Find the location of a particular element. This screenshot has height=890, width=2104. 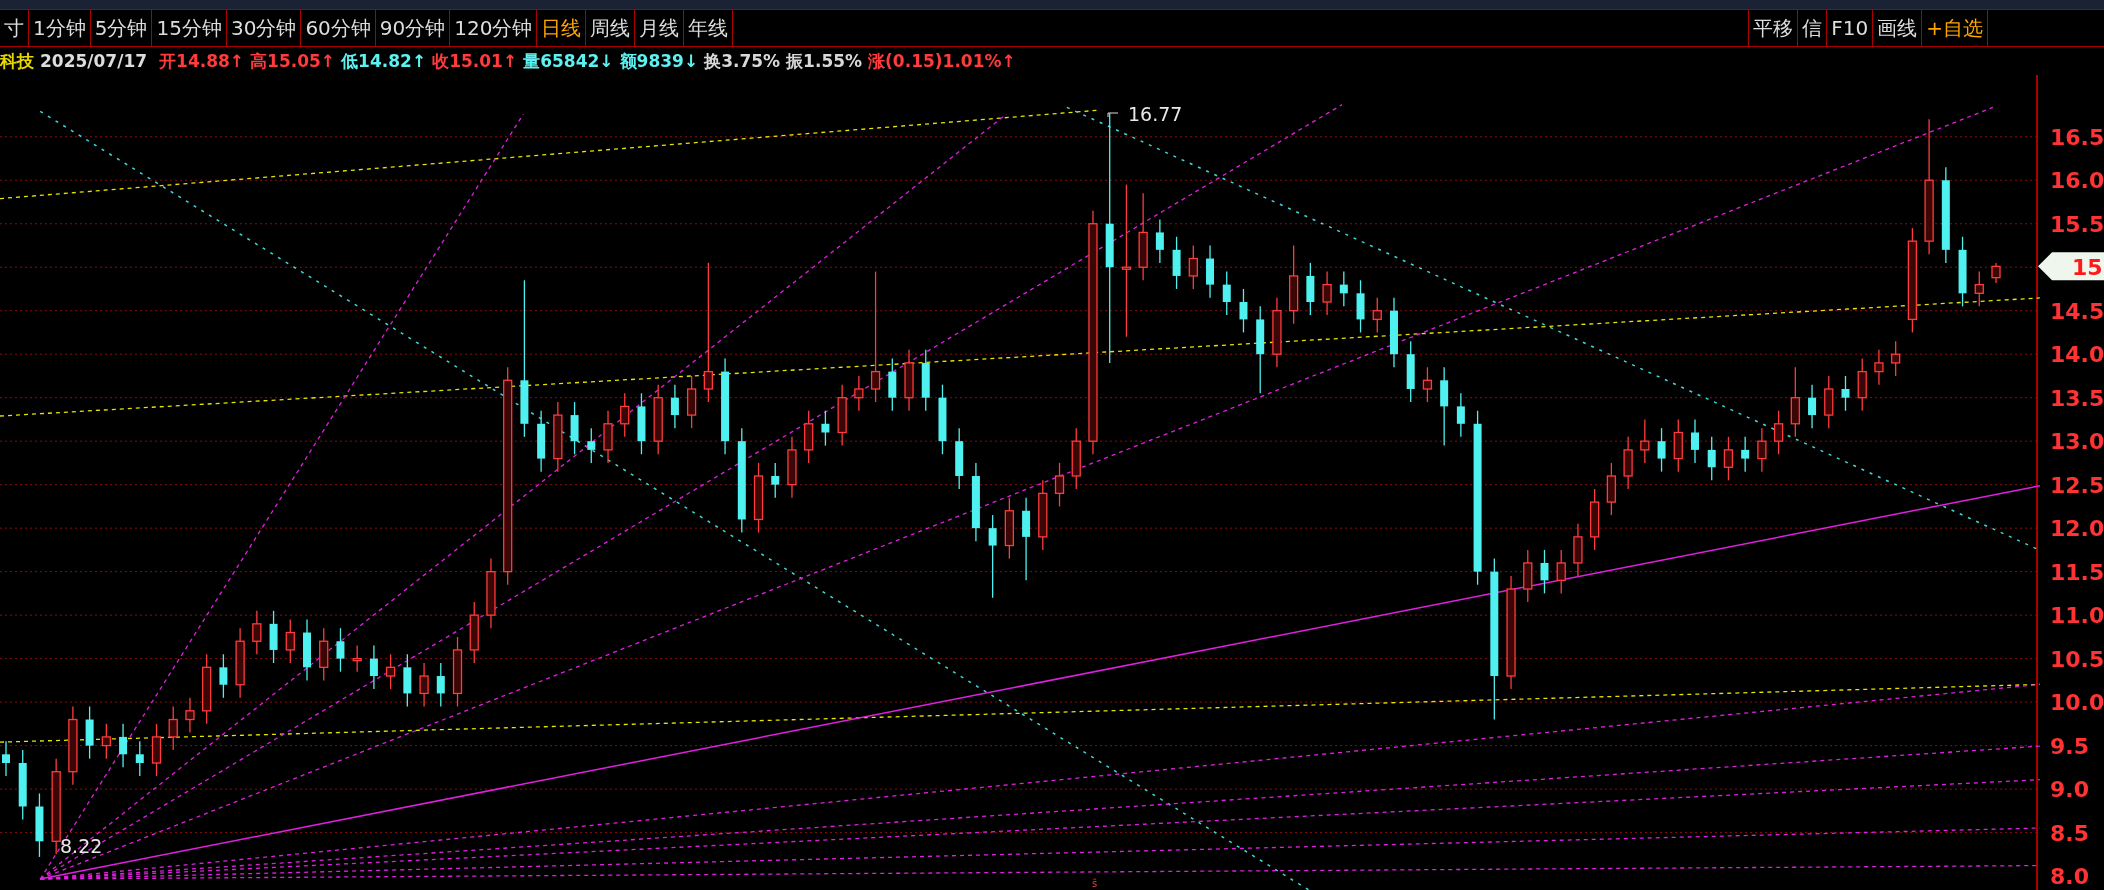

bottom-marker: ŝ is located at coordinates (1095, 883).